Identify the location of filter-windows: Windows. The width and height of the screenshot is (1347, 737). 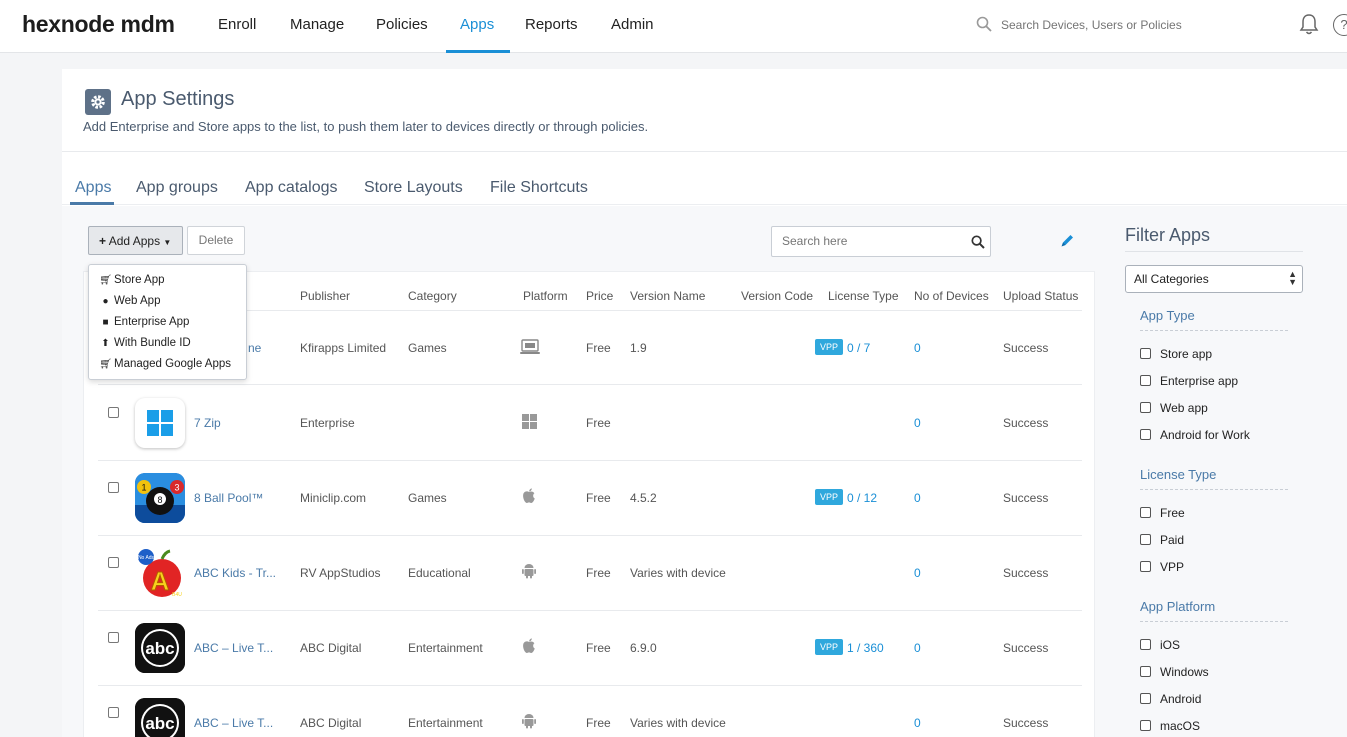
(1174, 672).